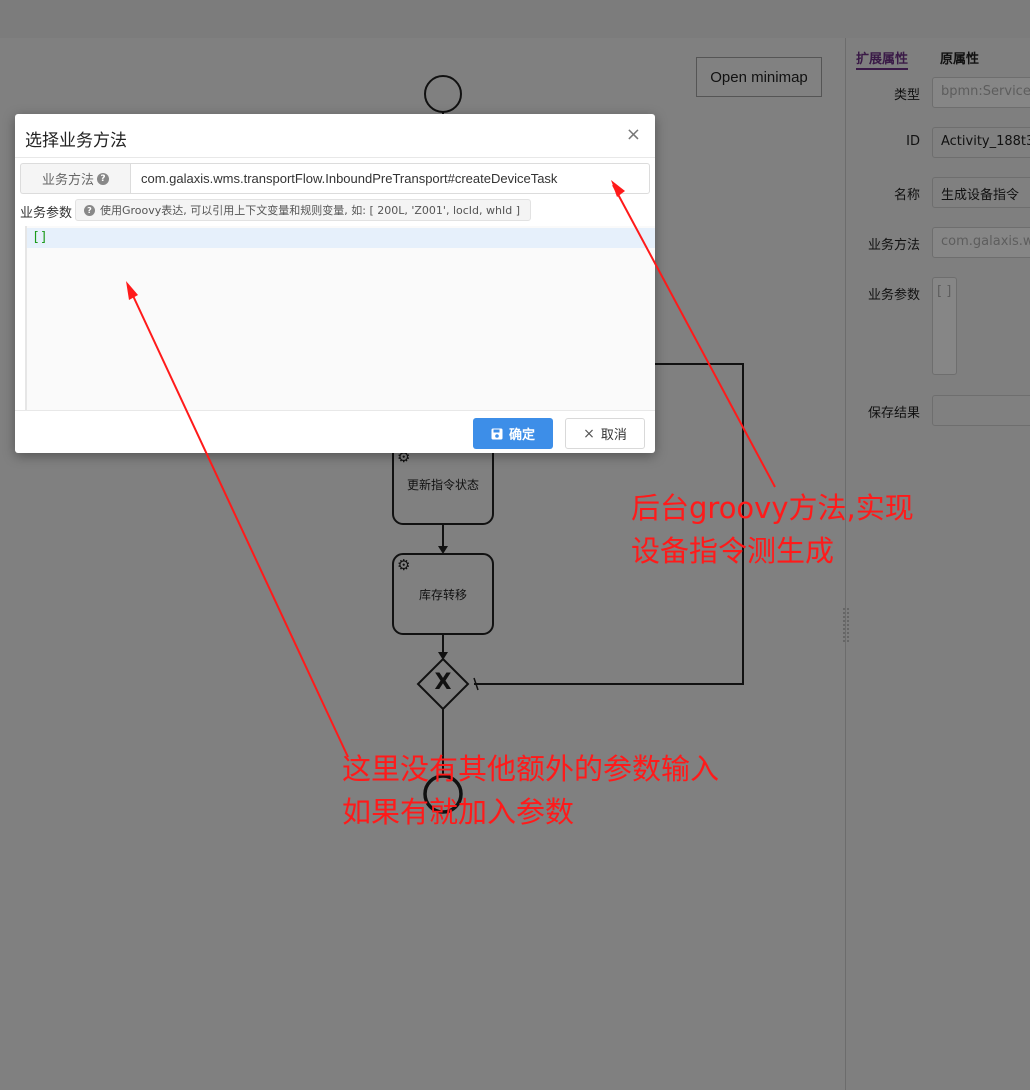 The height and width of the screenshot is (1090, 1030). What do you see at coordinates (981, 92) in the screenshot?
I see `prop-field-type: bpmn:ServiceTask` at bounding box center [981, 92].